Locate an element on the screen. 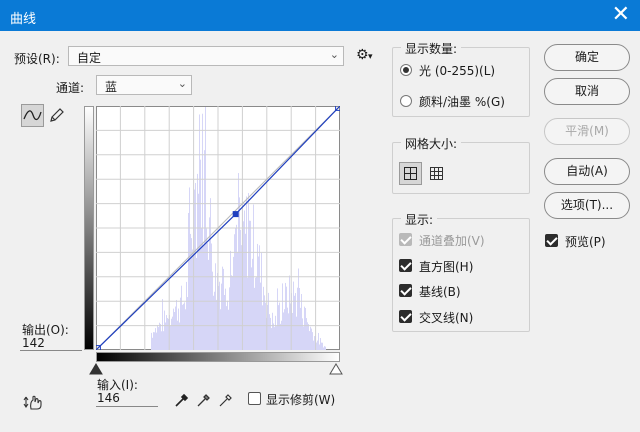 Image resolution: width=640 pixels, height=432 pixels. gray-eyedropper-icon is located at coordinates (204, 400).